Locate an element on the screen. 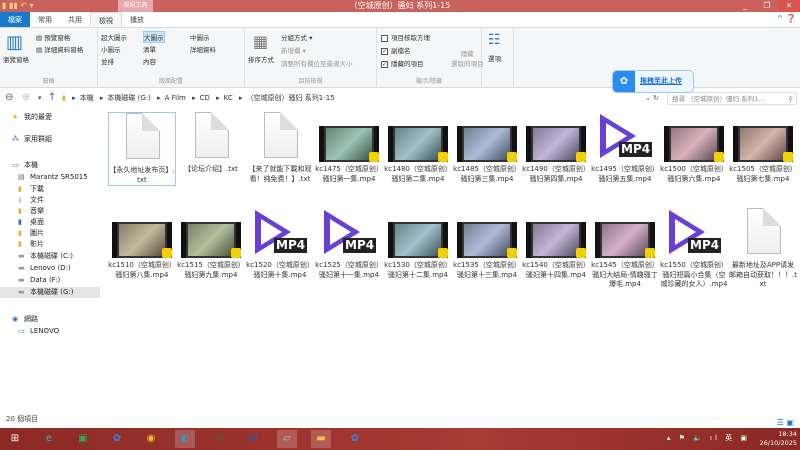 The width and height of the screenshot is (800, 450). file-item: kc1475（空城原创）骚妇第一集.mp4 is located at coordinates (349, 148).